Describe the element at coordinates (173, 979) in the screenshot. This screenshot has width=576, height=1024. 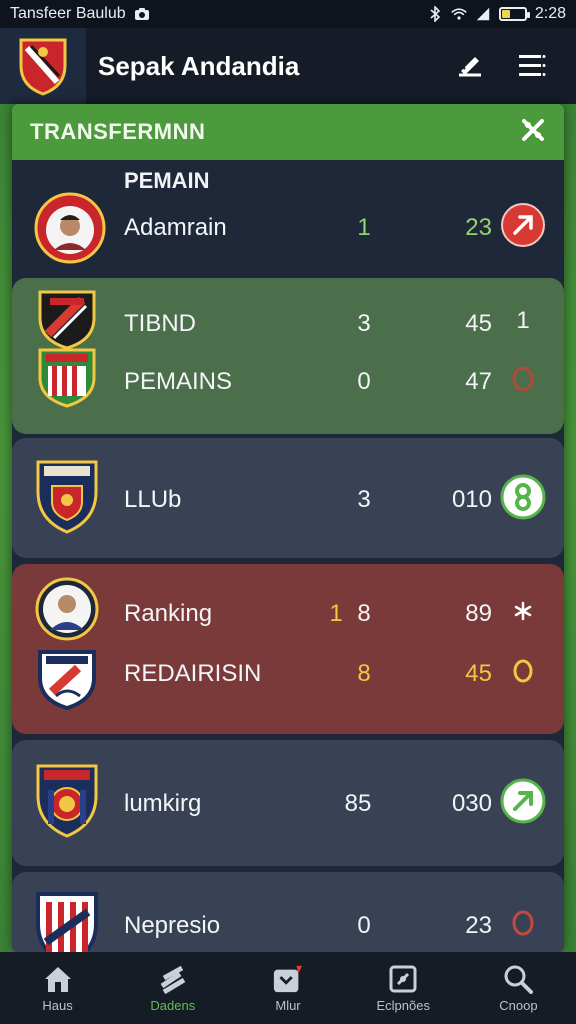
I see `layers-icon` at that location.